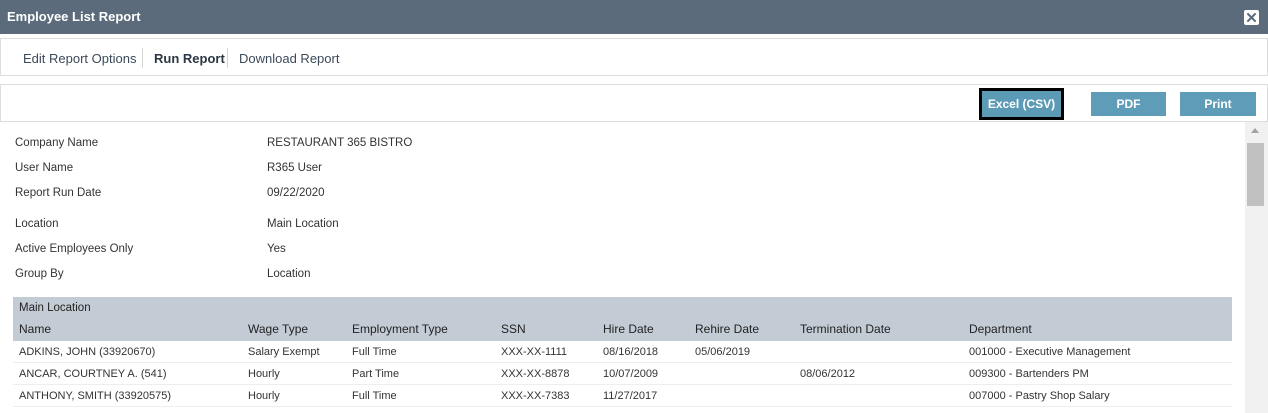  Describe the element at coordinates (278, 329) in the screenshot. I see `column-header-wage-type: Wage Type` at that location.